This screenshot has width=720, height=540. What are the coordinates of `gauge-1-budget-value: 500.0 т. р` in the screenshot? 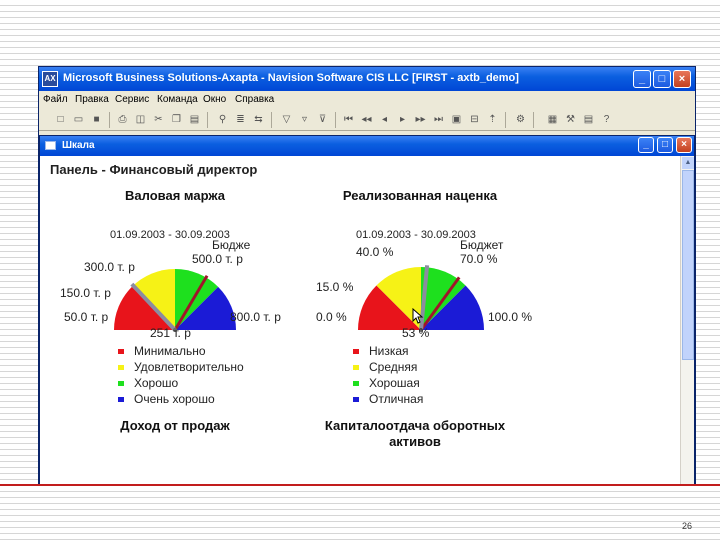 It's located at (217, 259).